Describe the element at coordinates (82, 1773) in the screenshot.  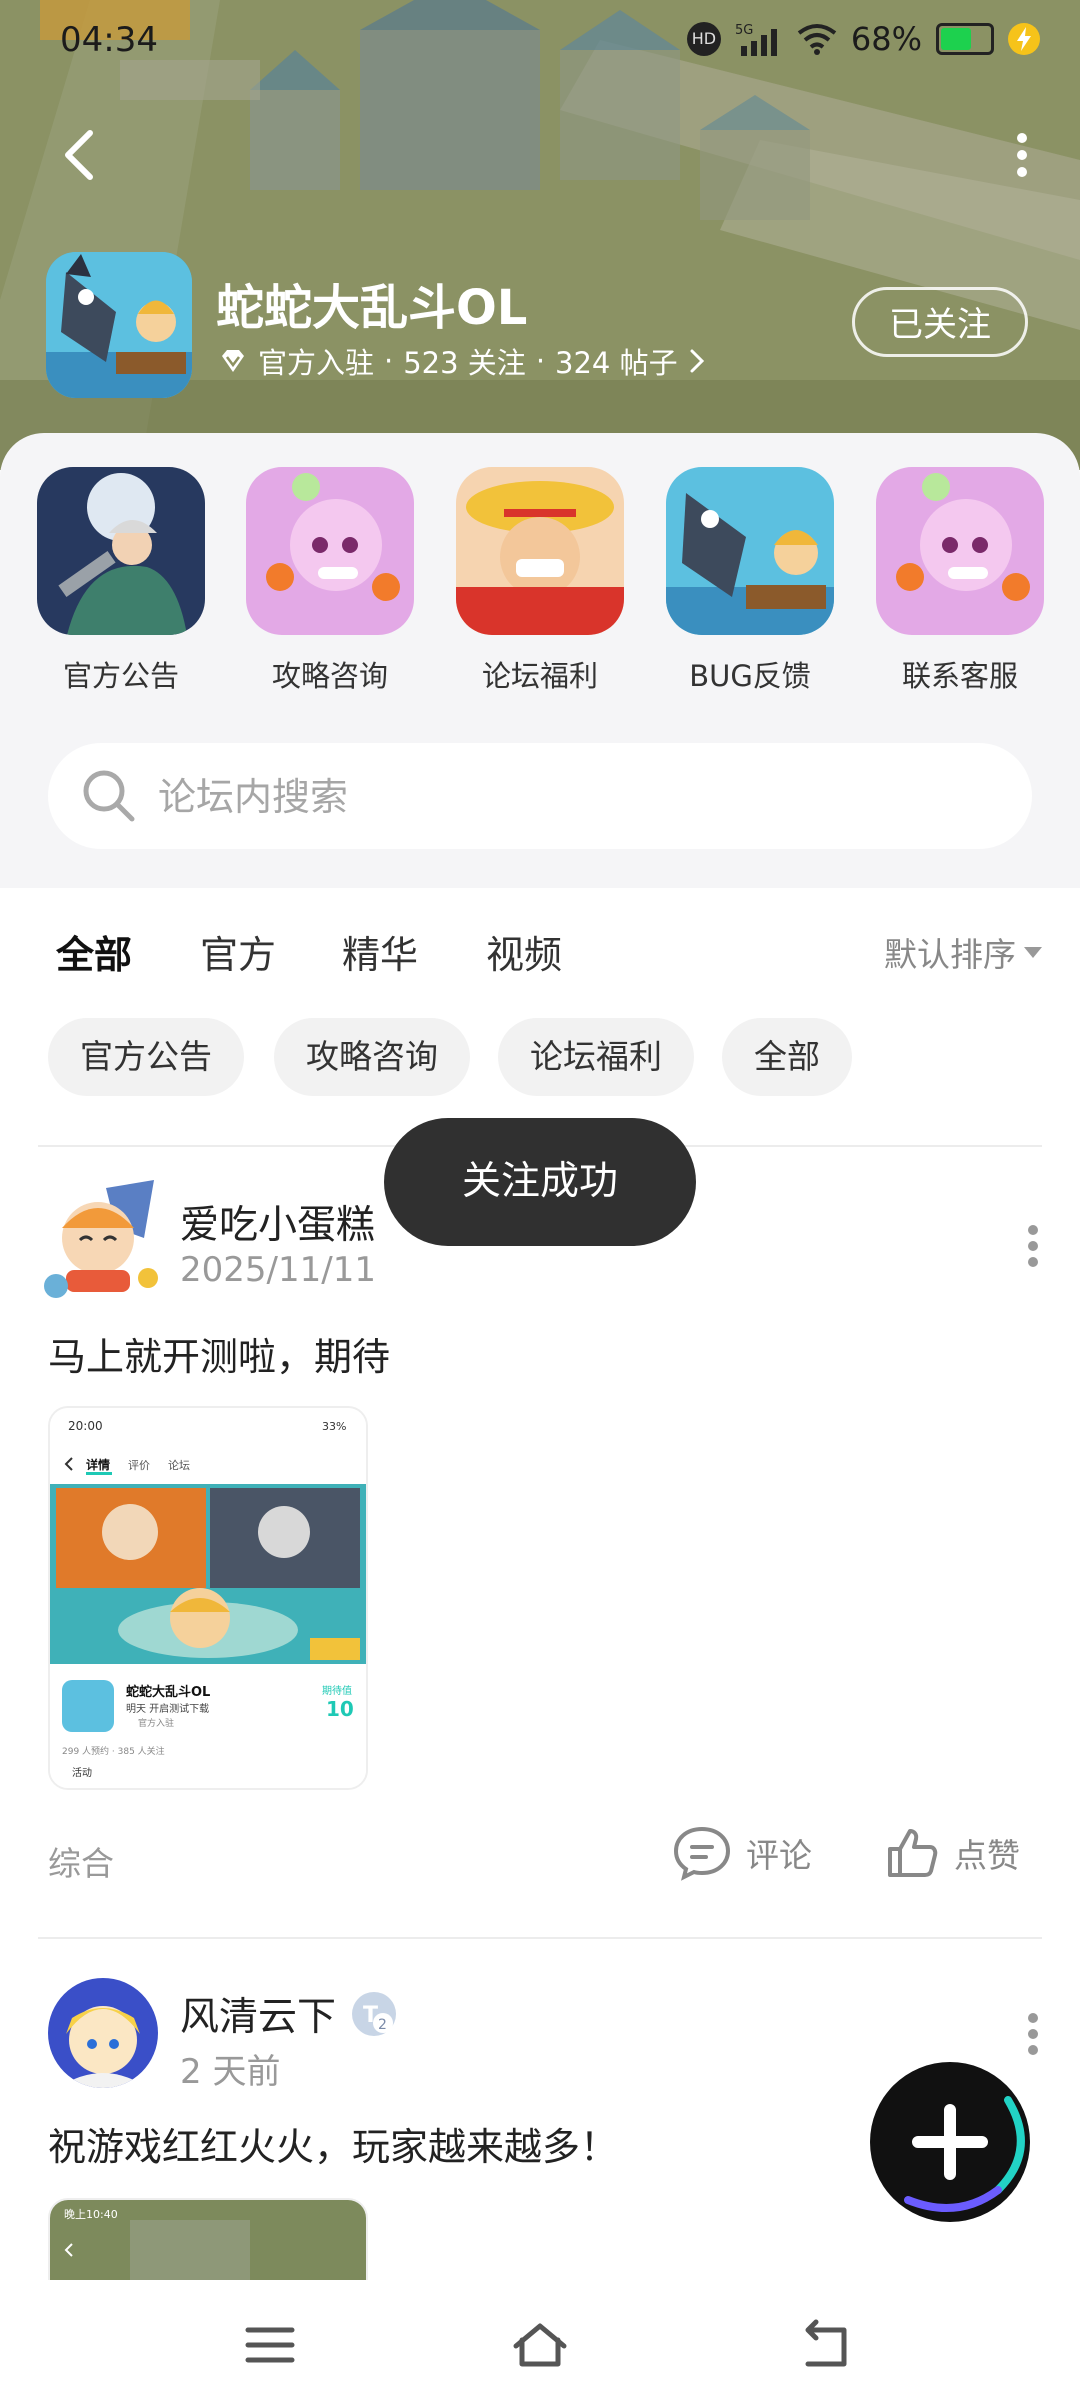
I see `thumb-activity: 活动` at that location.